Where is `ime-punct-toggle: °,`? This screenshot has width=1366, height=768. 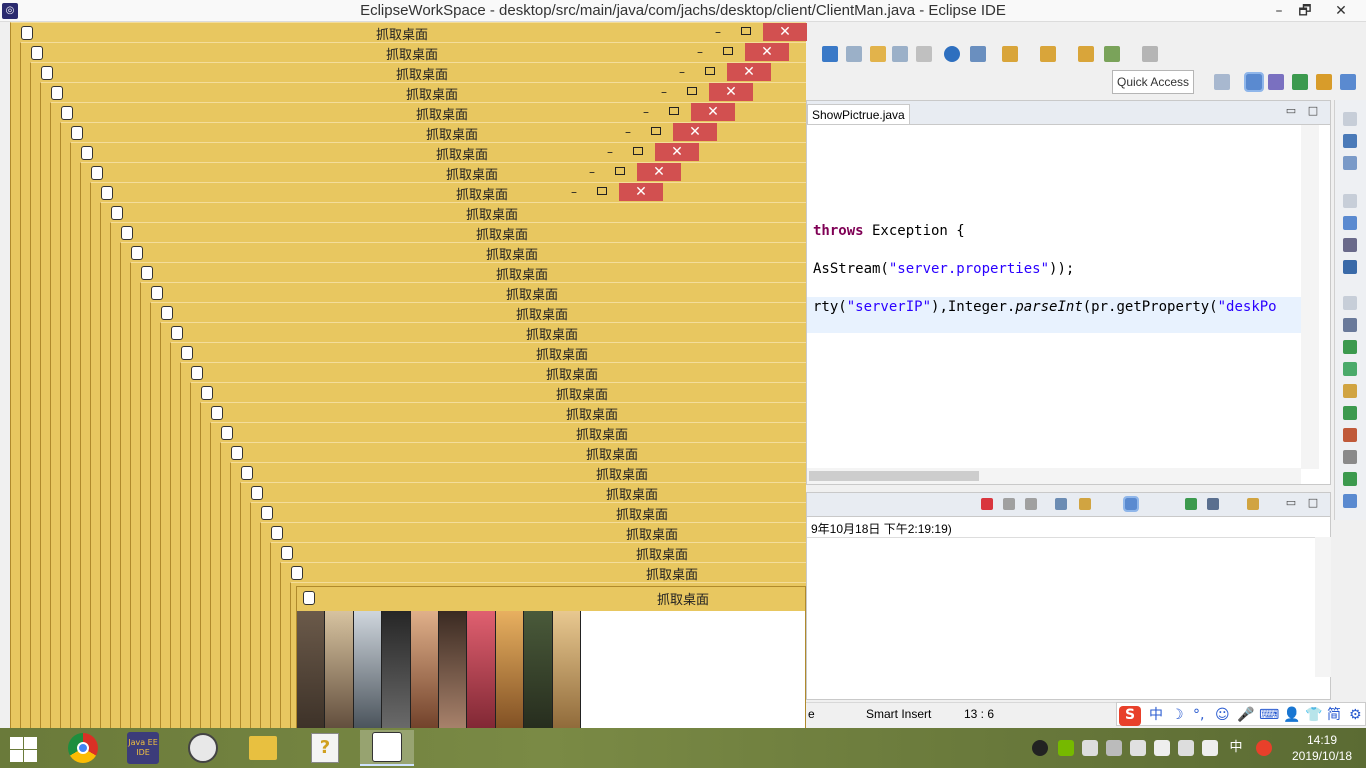 ime-punct-toggle: °, is located at coordinates (1198, 715).